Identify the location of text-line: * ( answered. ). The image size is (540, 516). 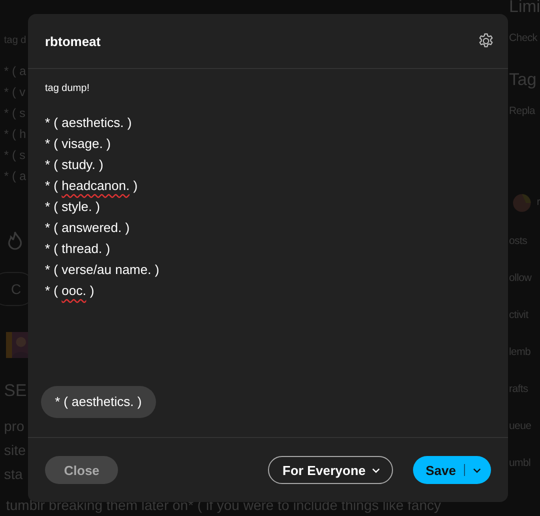
(87, 228).